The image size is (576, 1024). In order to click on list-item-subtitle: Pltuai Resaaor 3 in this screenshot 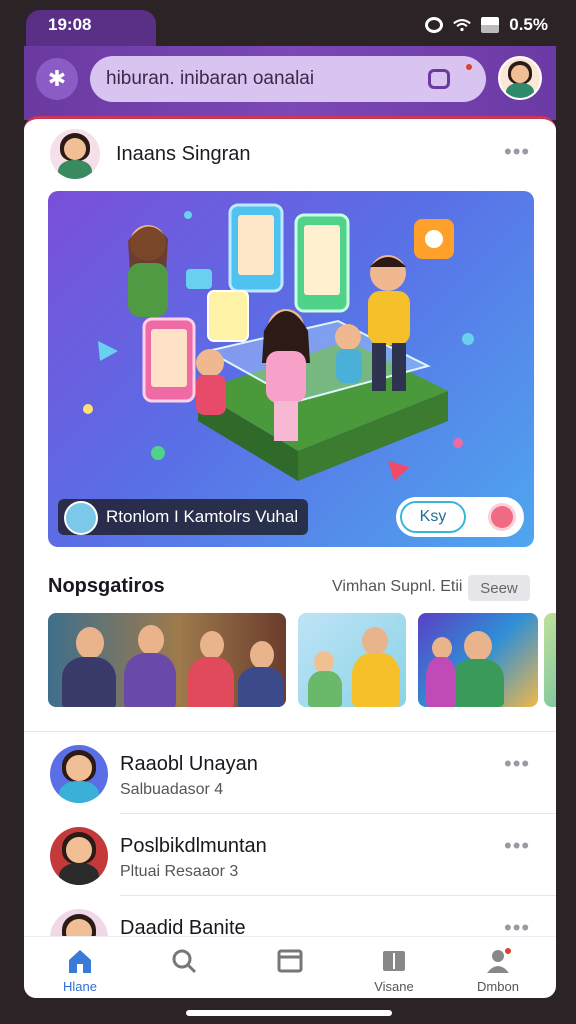, I will do `click(179, 871)`.